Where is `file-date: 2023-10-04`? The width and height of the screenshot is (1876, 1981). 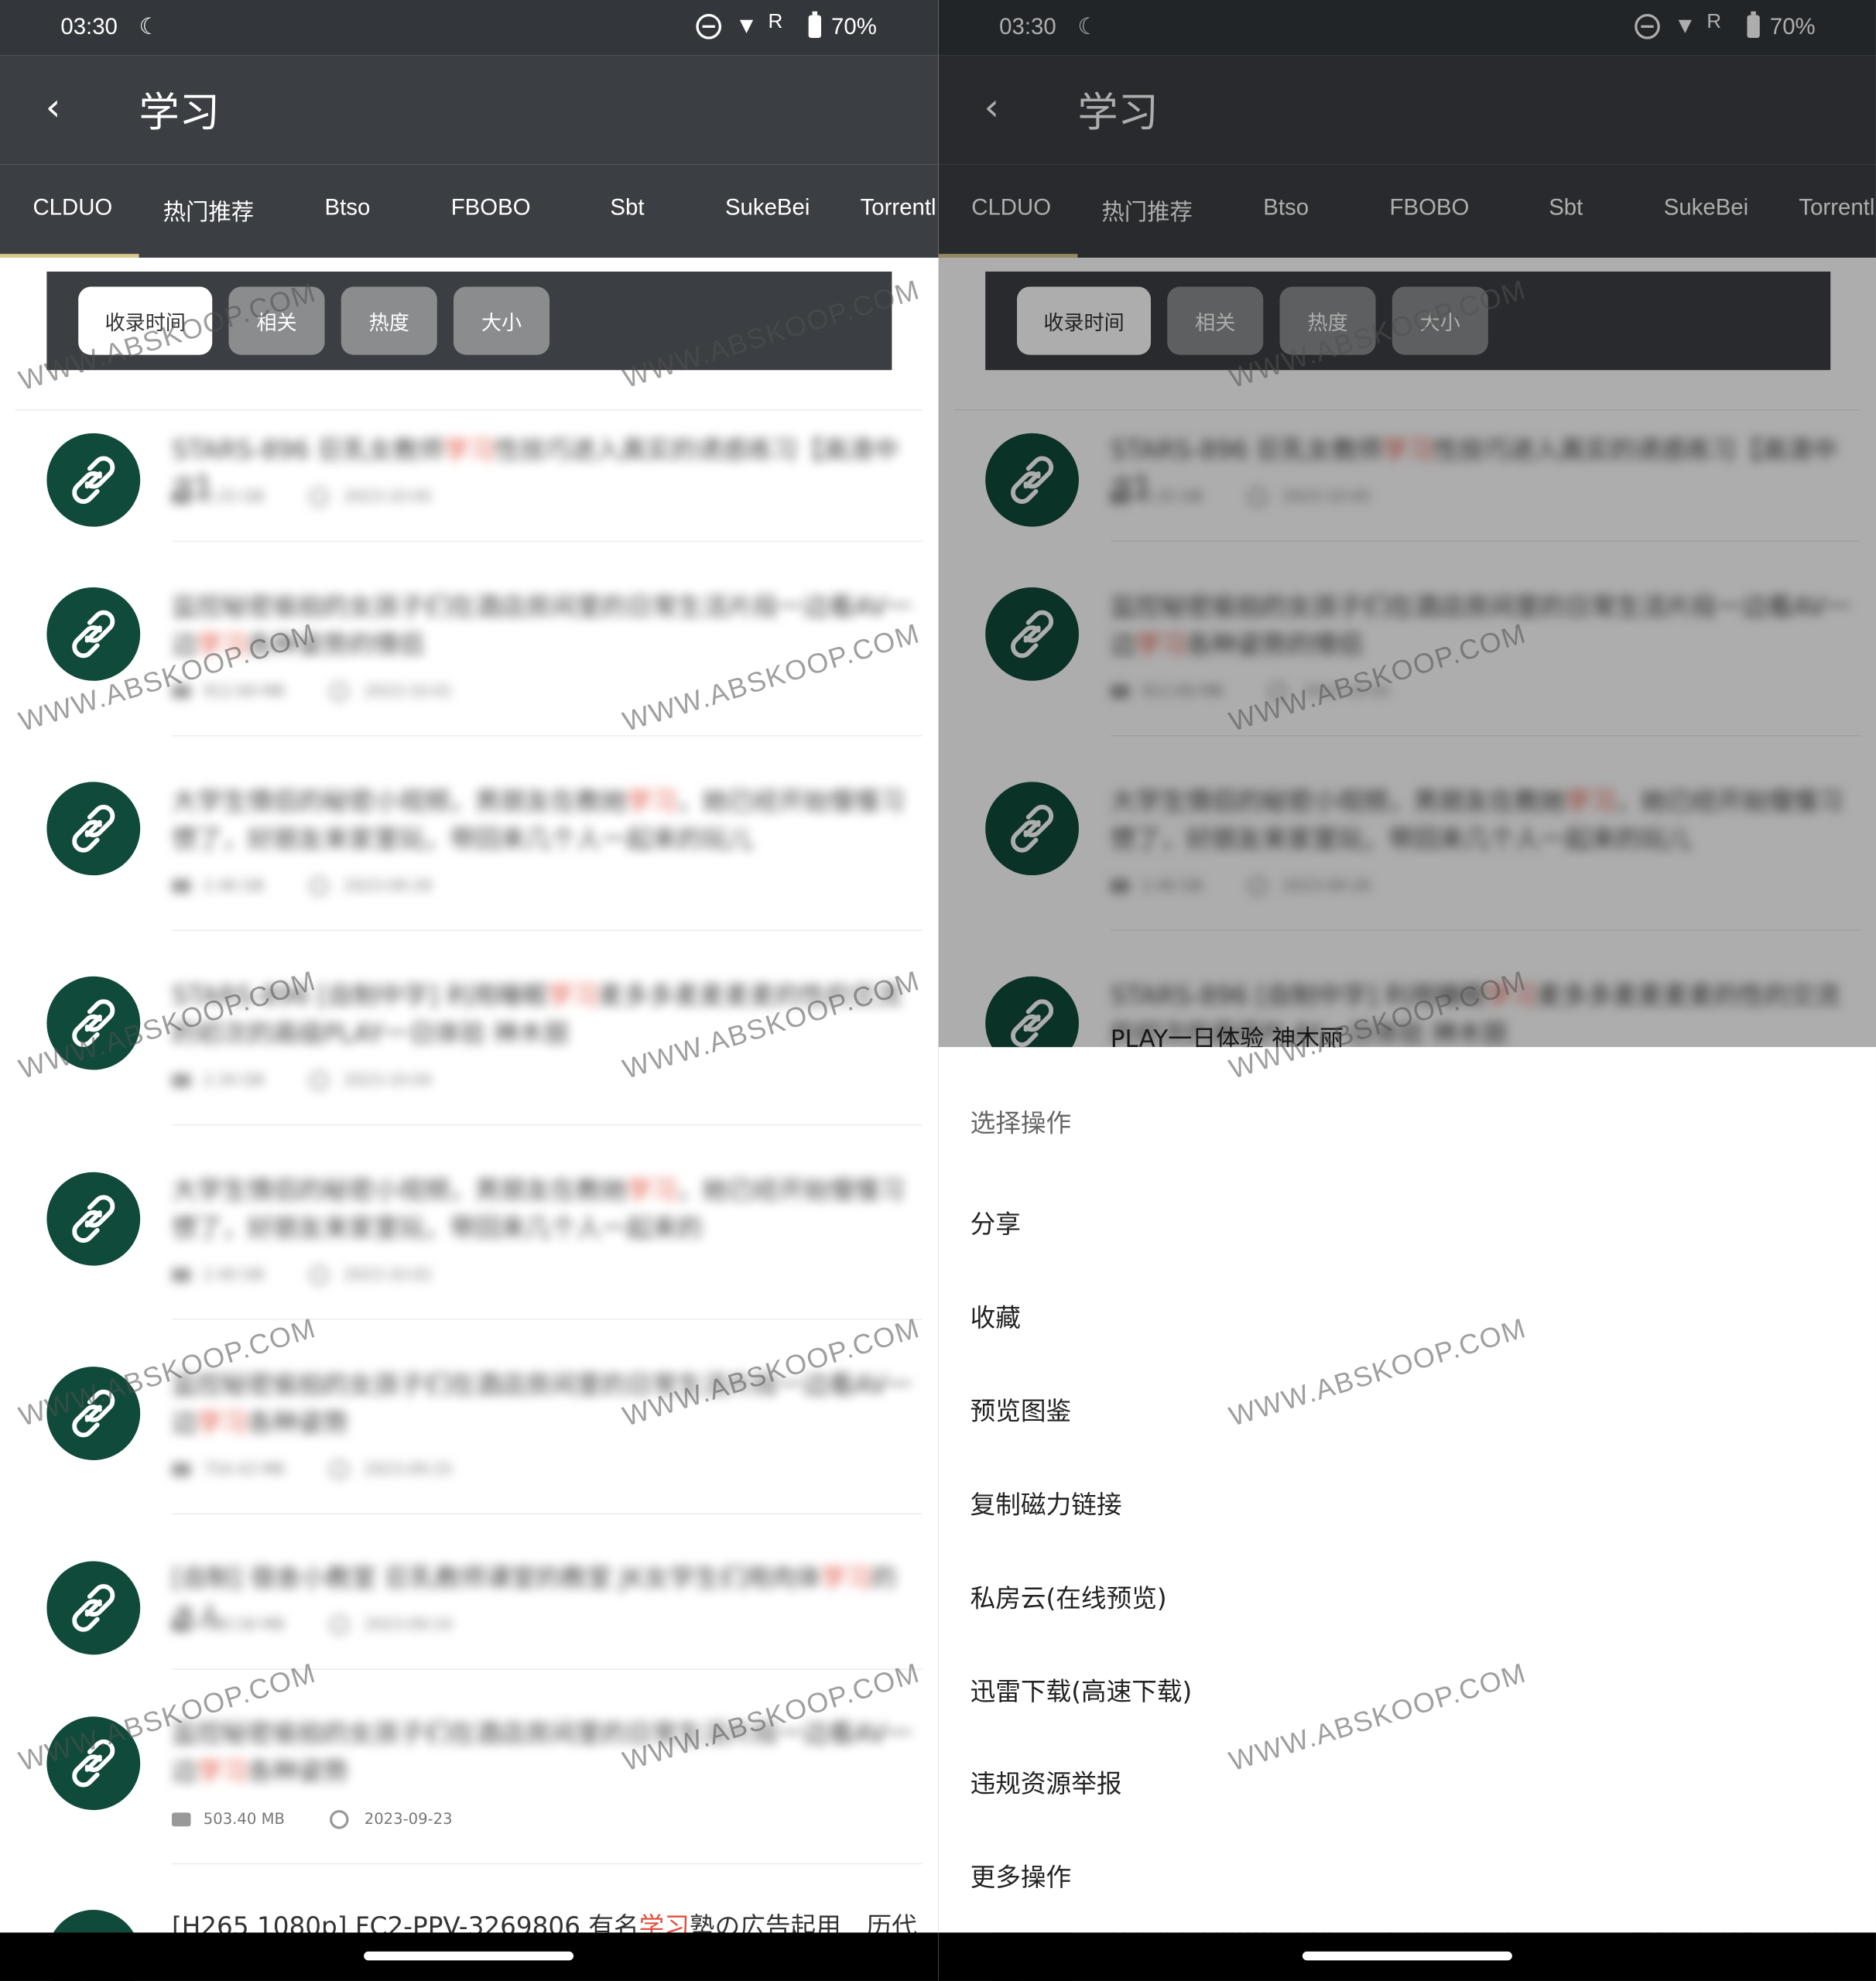 file-date: 2023-10-04 is located at coordinates (388, 1080).